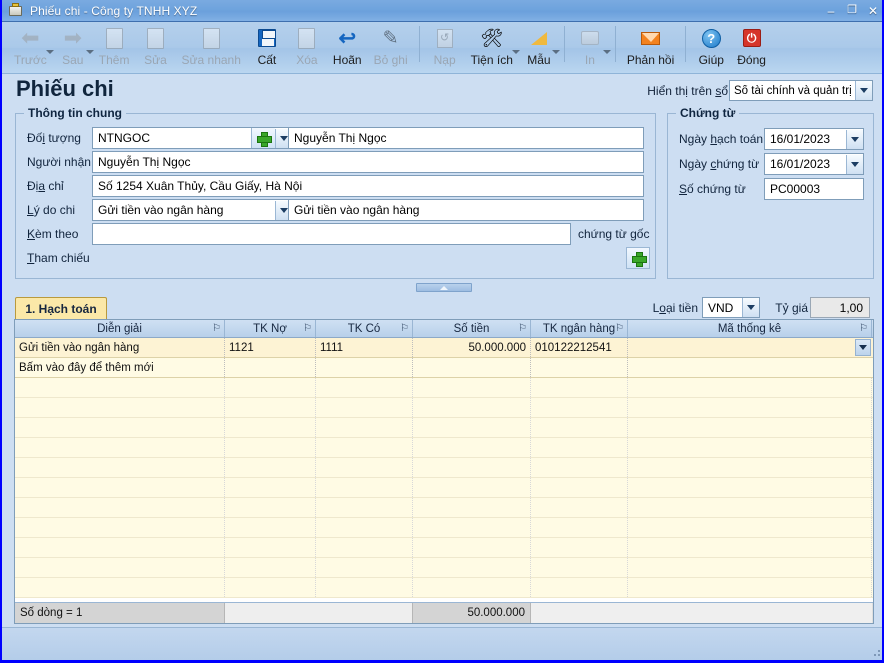 The width and height of the screenshot is (884, 663). Describe the element at coordinates (814, 164) in the screenshot. I see `ngay-chung-tu-input: 16/01/2023` at that location.